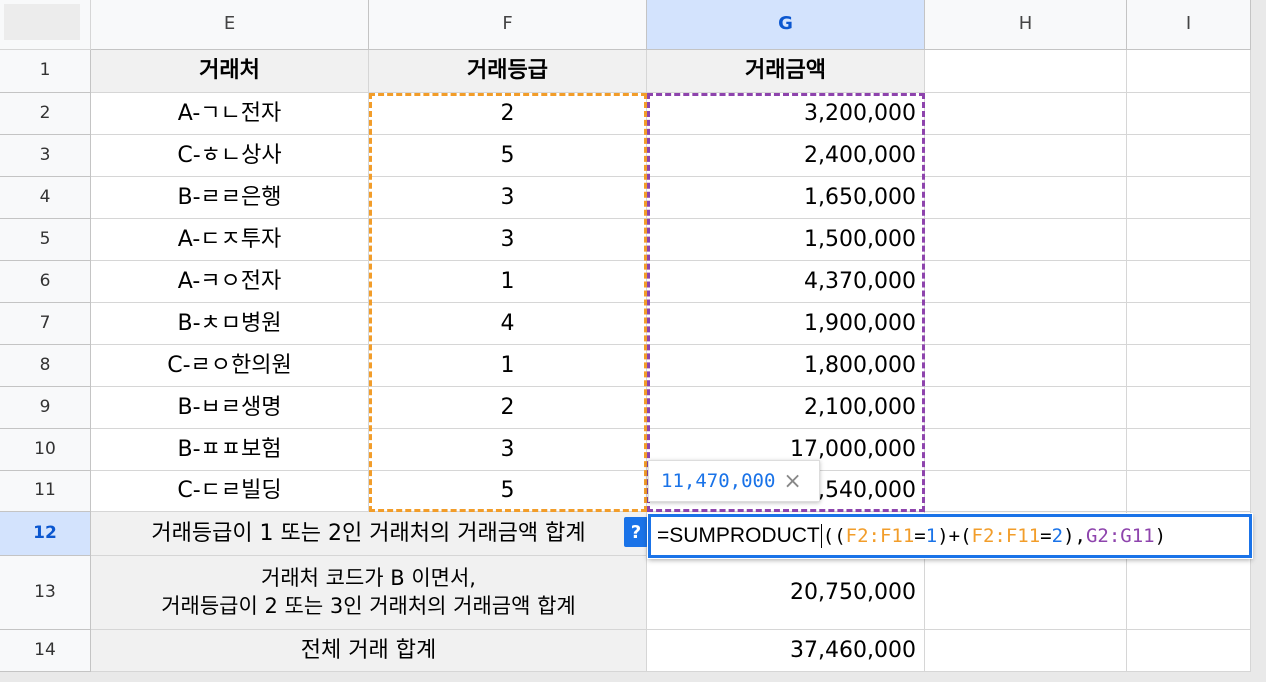  What do you see at coordinates (786, 198) in the screenshot?
I see `cell-g4: 1,650,000` at bounding box center [786, 198].